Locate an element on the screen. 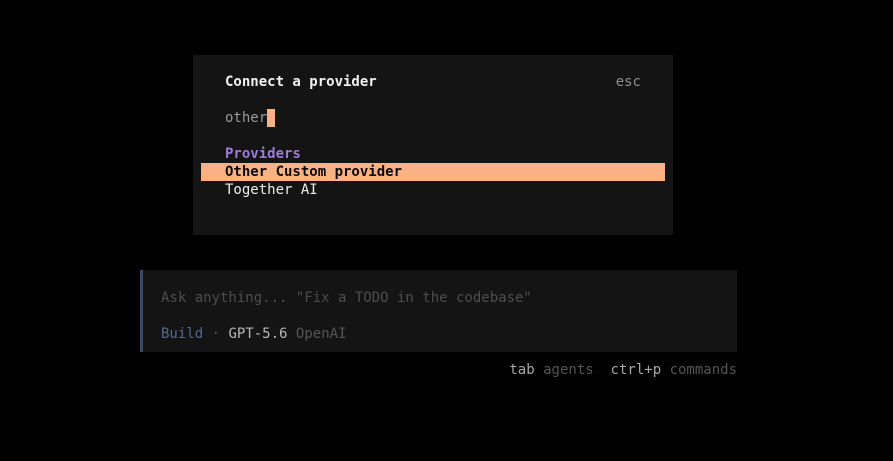  providers-group-label: Providers is located at coordinates (263, 154).